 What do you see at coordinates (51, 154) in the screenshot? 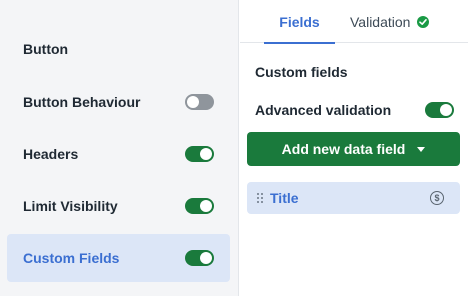
I see `sidebar-item-label: Headers` at bounding box center [51, 154].